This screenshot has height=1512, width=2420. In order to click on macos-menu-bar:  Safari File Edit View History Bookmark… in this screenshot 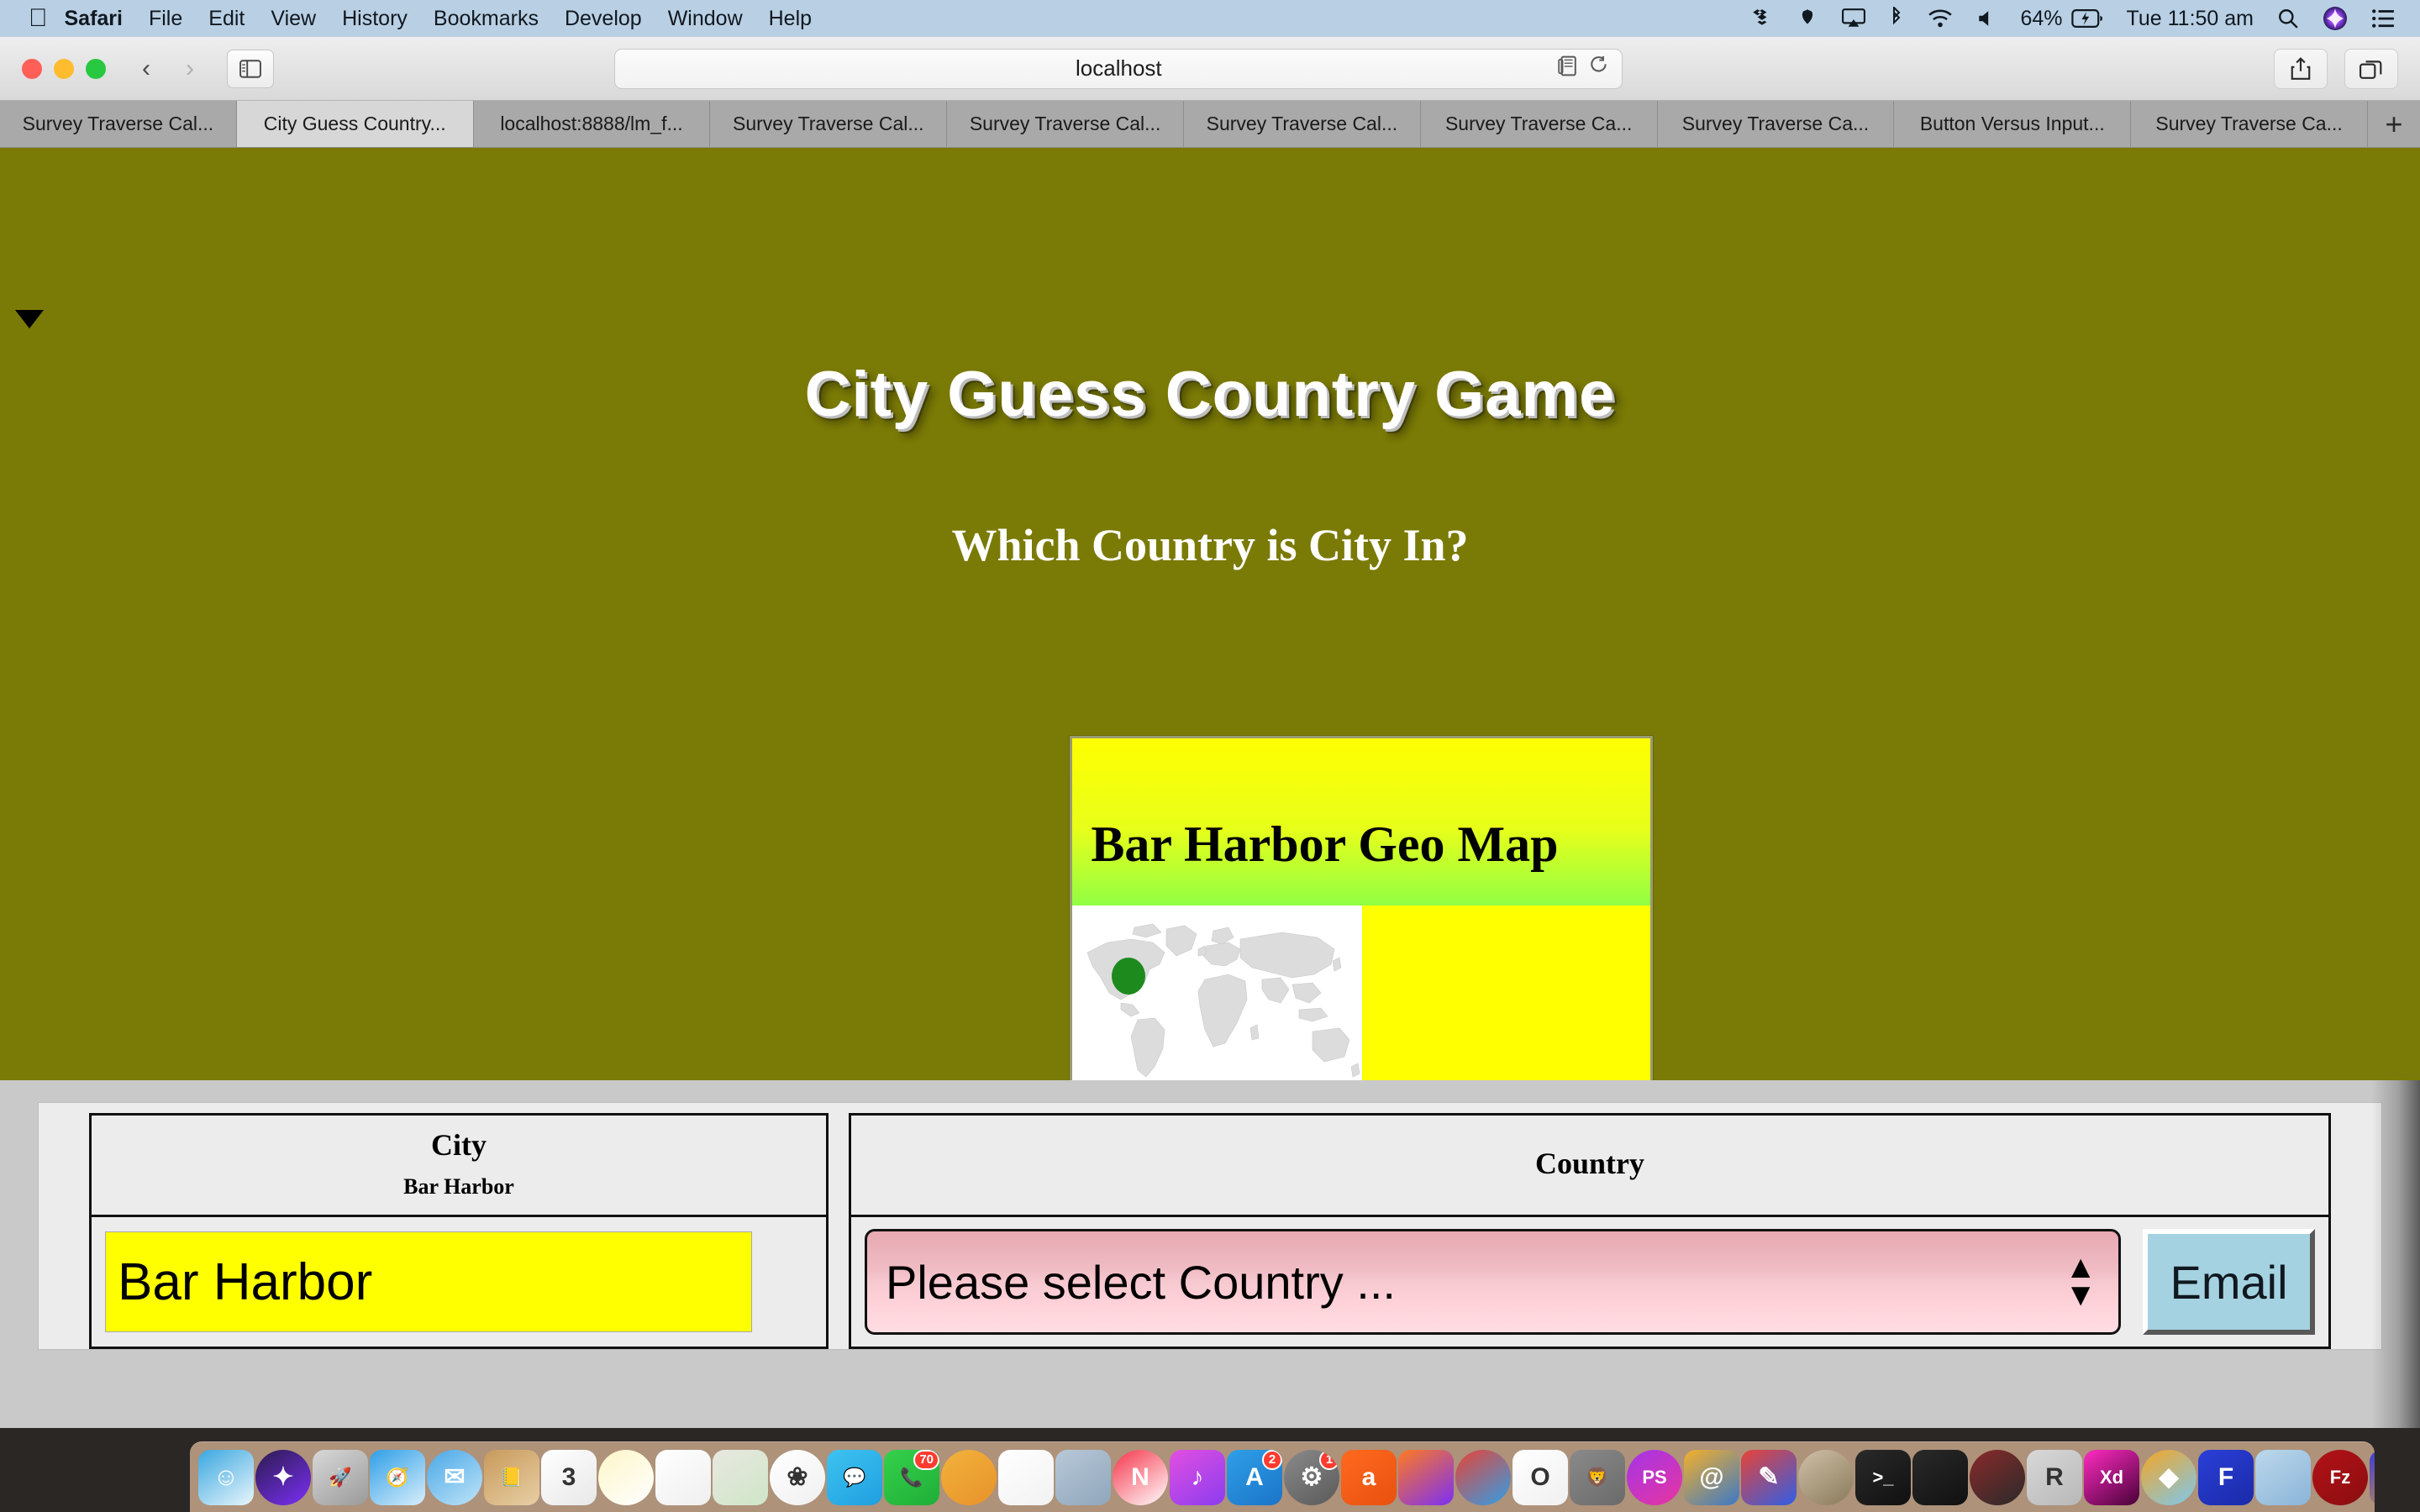, I will do `click(1210, 18)`.